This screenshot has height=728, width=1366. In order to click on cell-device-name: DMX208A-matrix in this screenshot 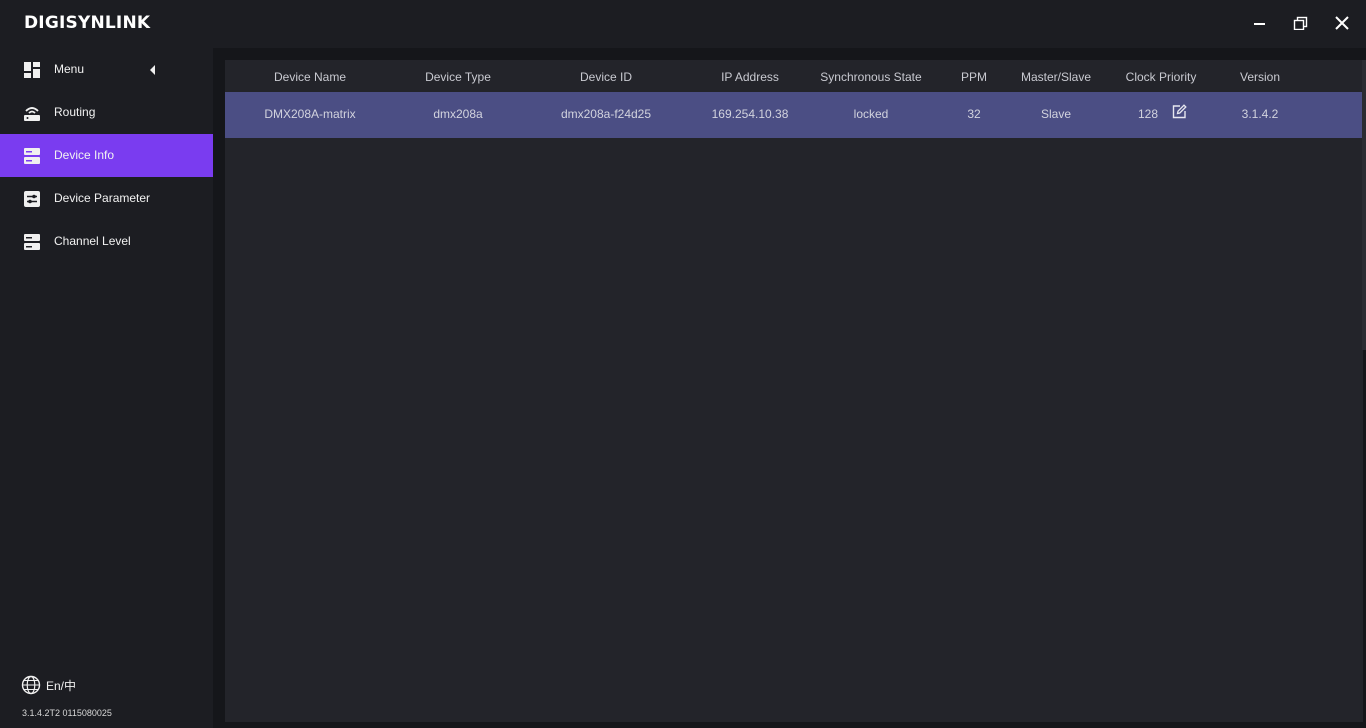, I will do `click(310, 114)`.